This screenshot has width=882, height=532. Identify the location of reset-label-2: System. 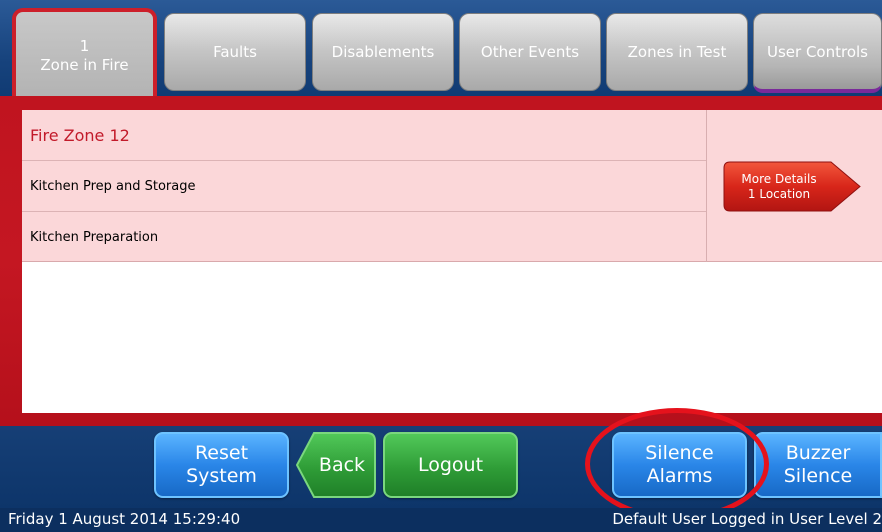
(221, 476).